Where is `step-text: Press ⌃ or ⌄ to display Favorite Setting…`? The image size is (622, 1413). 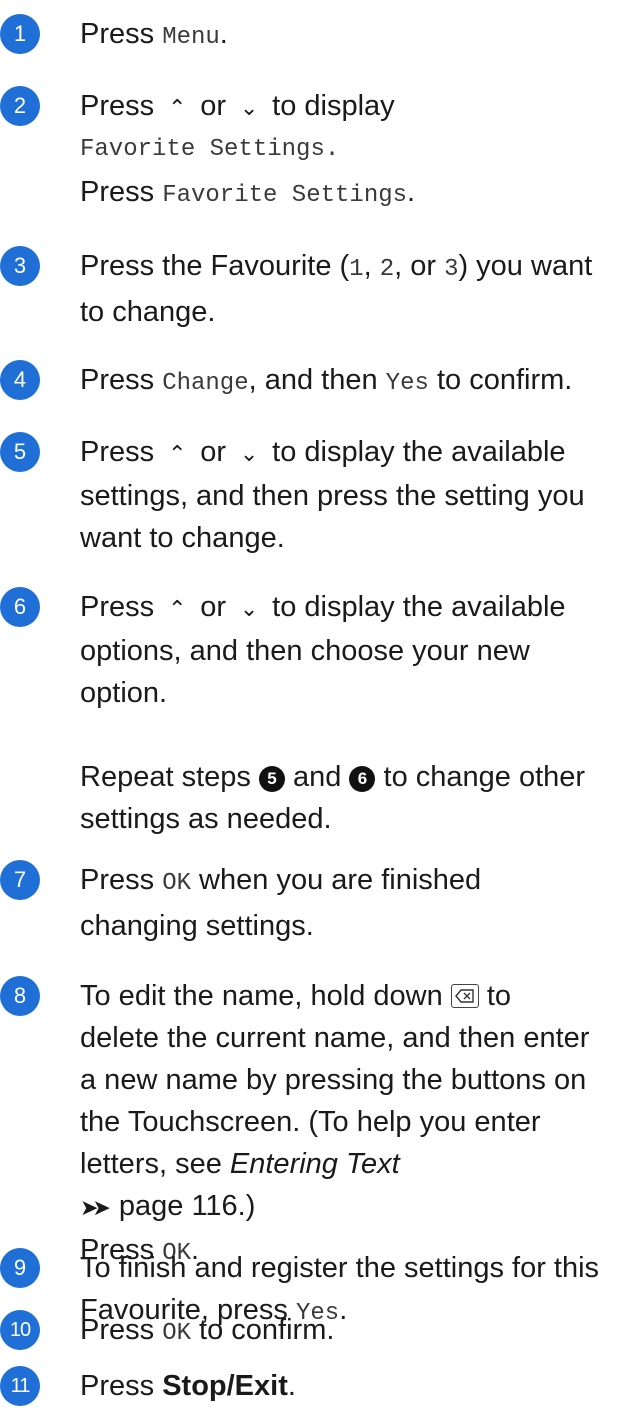 step-text: Press ⌃ or ⌄ to display Favorite Setting… is located at coordinates (350, 151).